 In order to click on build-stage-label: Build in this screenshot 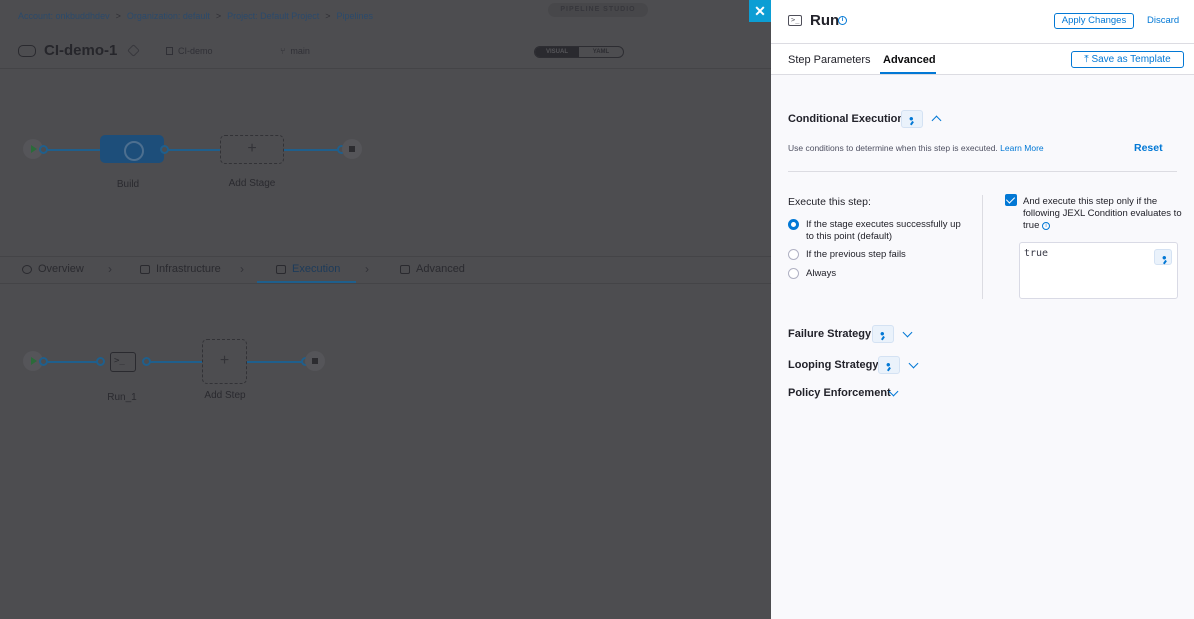, I will do `click(128, 184)`.